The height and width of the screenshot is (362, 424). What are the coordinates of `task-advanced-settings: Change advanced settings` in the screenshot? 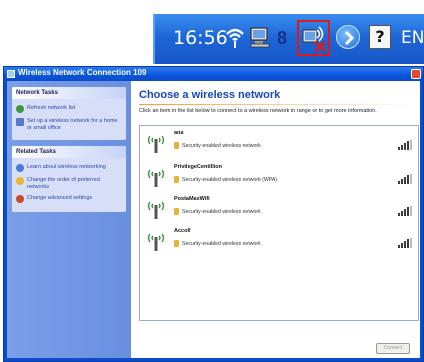 It's located at (69, 199).